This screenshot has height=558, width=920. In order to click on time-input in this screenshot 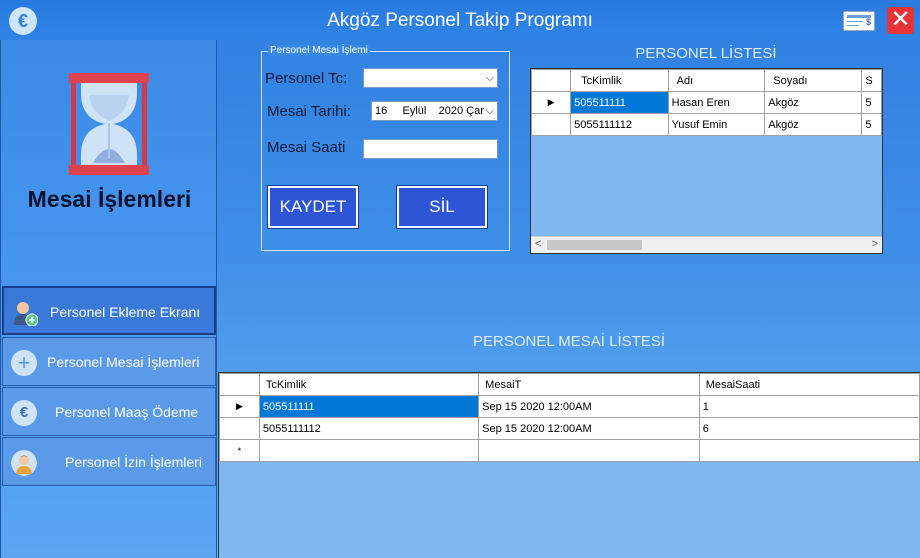, I will do `click(430, 149)`.